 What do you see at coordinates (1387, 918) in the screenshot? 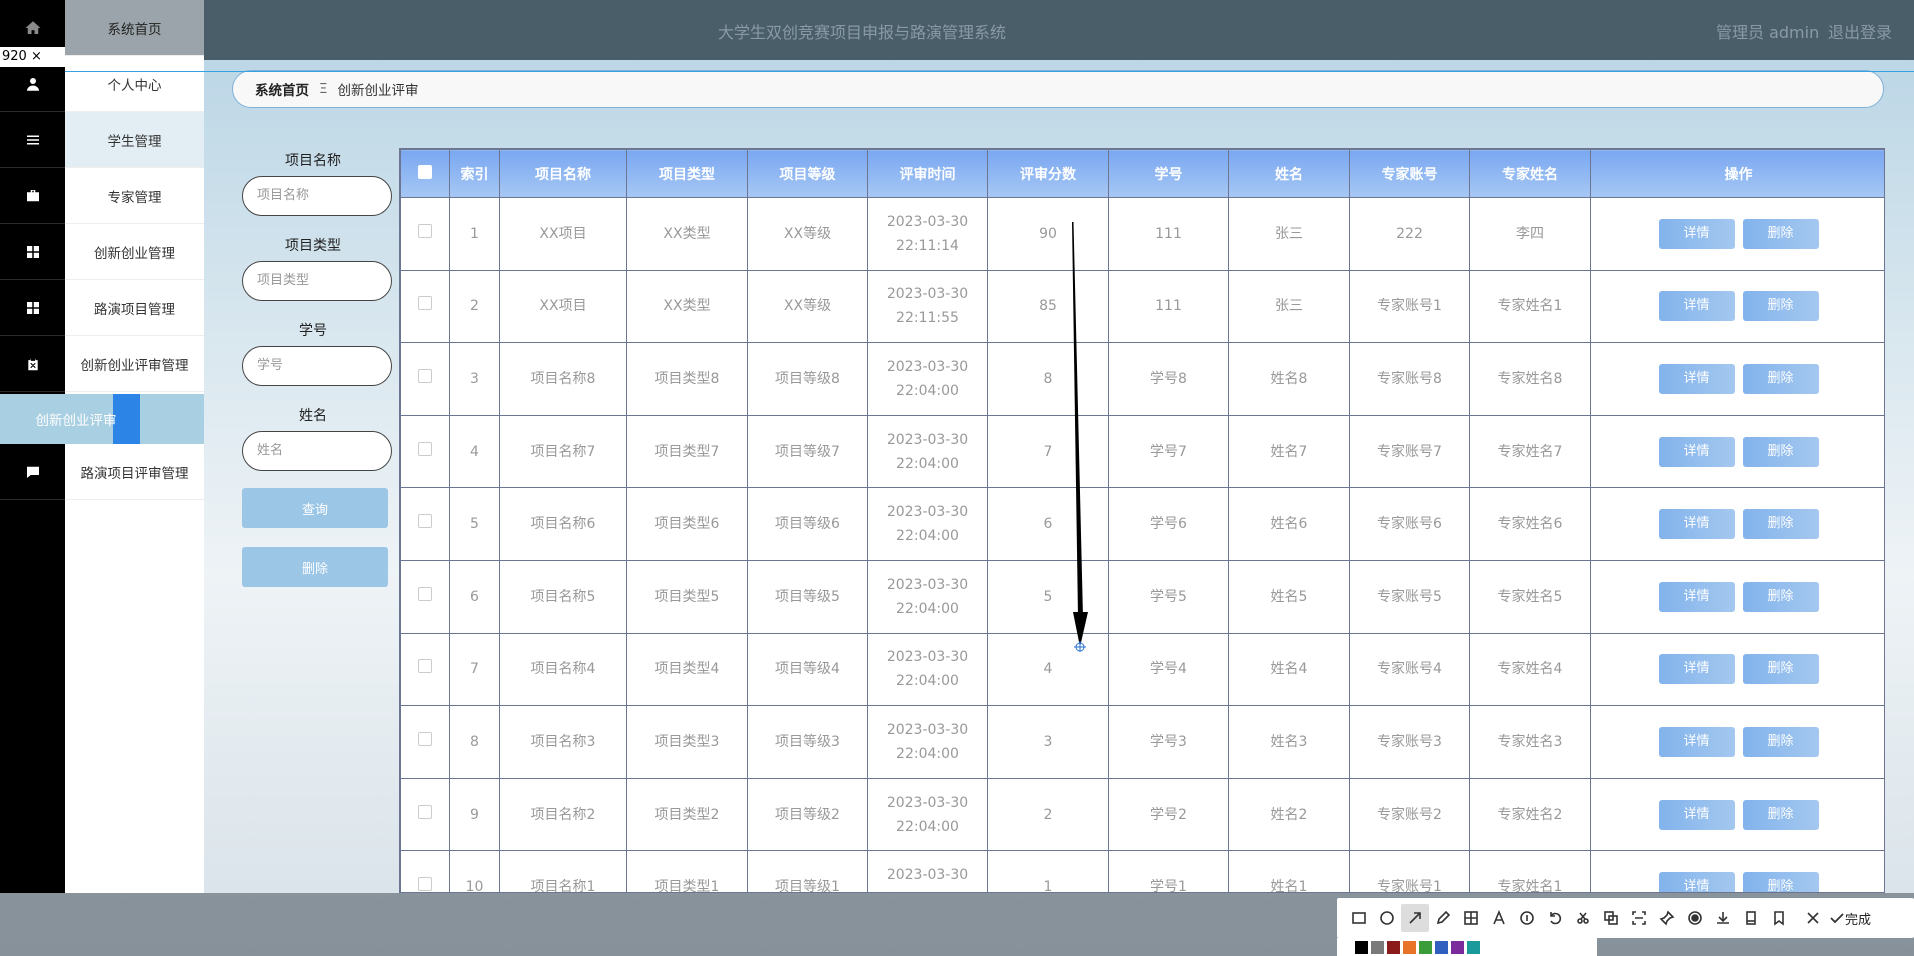
I see `ellipse-icon` at bounding box center [1387, 918].